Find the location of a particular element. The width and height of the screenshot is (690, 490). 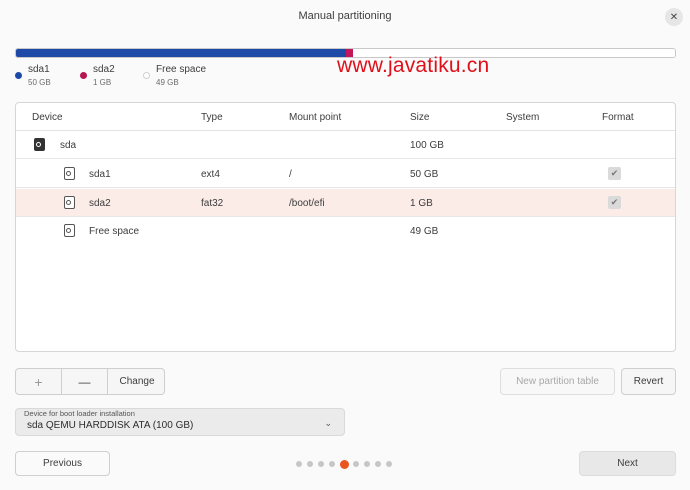

previous-button: Previous is located at coordinates (62, 463).